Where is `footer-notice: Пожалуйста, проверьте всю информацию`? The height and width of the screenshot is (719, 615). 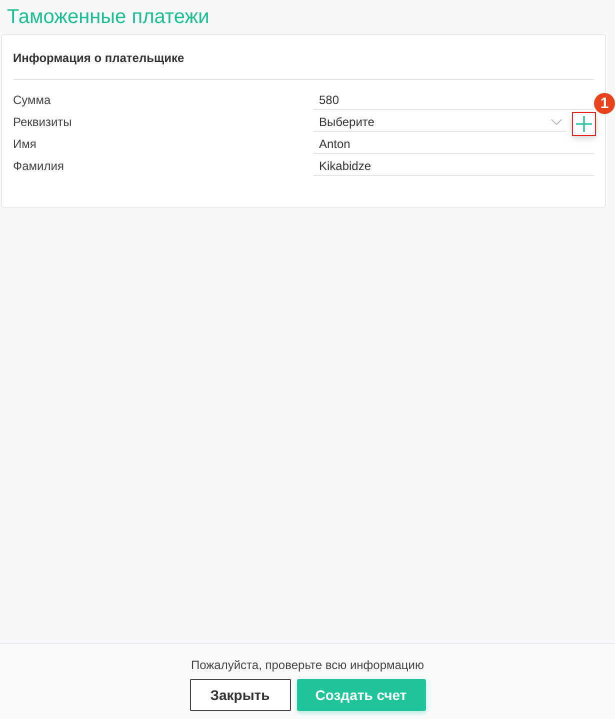 footer-notice: Пожалуйста, проверьте всю информацию is located at coordinates (307, 665).